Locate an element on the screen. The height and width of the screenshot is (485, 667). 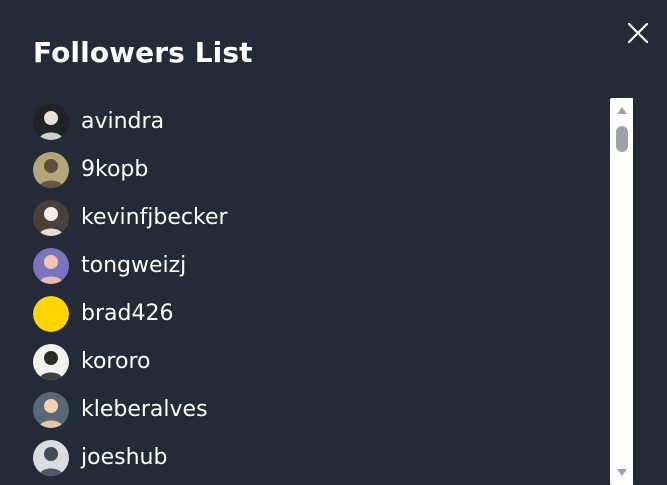
list-item: kevinfjbecker is located at coordinates (318, 218).